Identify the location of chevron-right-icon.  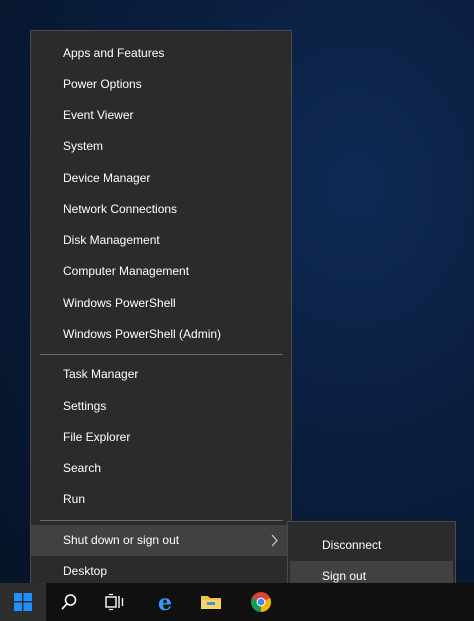
(274, 540).